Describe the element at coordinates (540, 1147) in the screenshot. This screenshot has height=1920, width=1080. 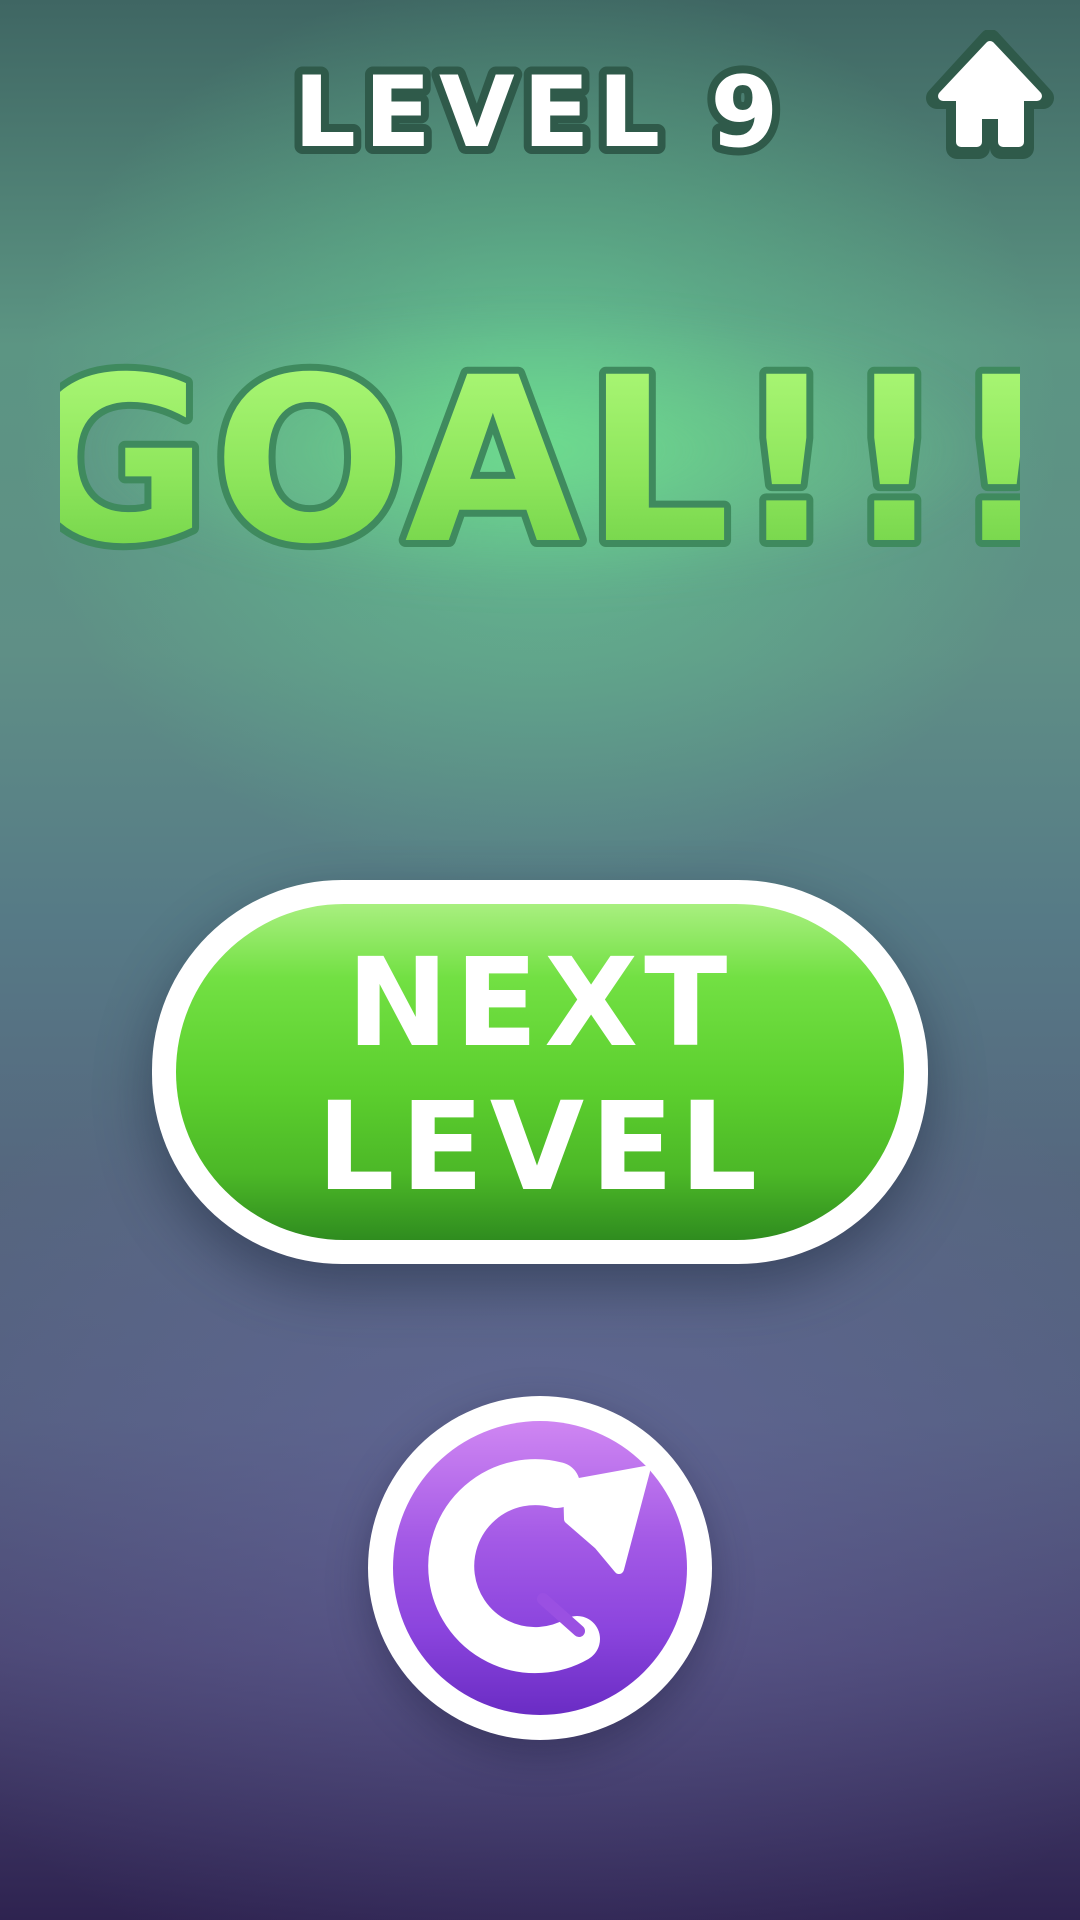
I see `next-level-line2: LEVEL` at that location.